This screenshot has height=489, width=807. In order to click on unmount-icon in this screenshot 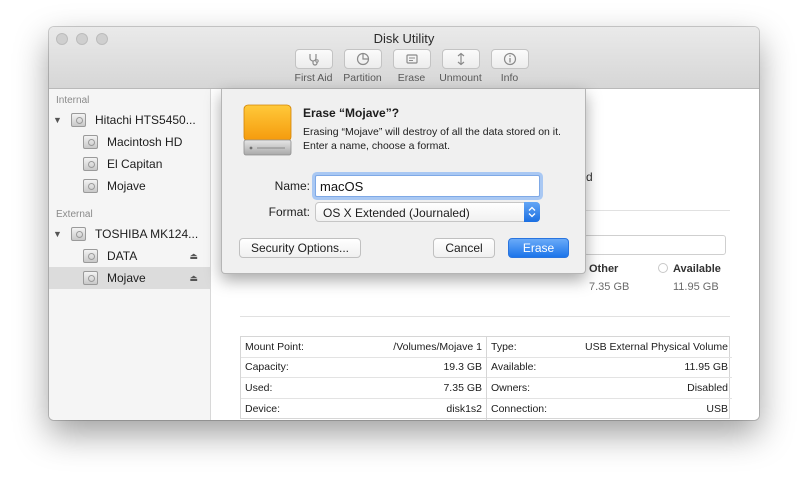, I will do `click(460, 59)`.